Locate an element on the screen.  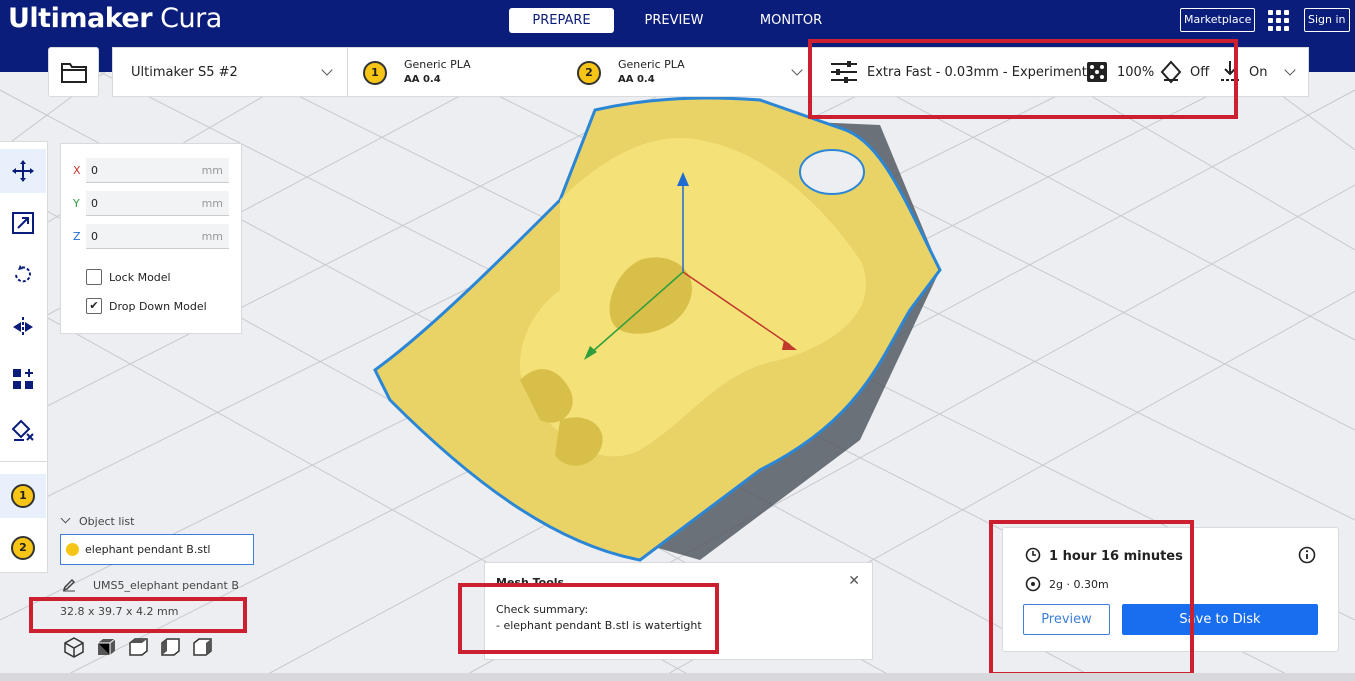
support-blocker-icon is located at coordinates (22, 430).